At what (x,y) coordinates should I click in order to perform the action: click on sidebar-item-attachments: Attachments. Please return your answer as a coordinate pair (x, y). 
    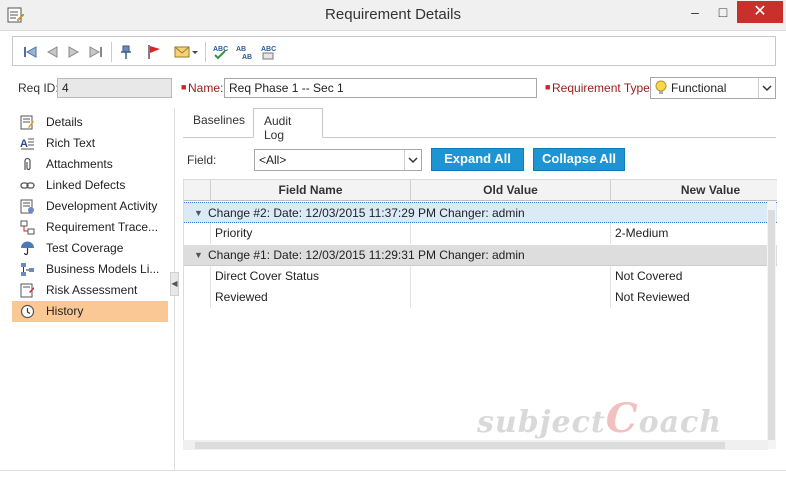
    Looking at the image, I should click on (90, 164).